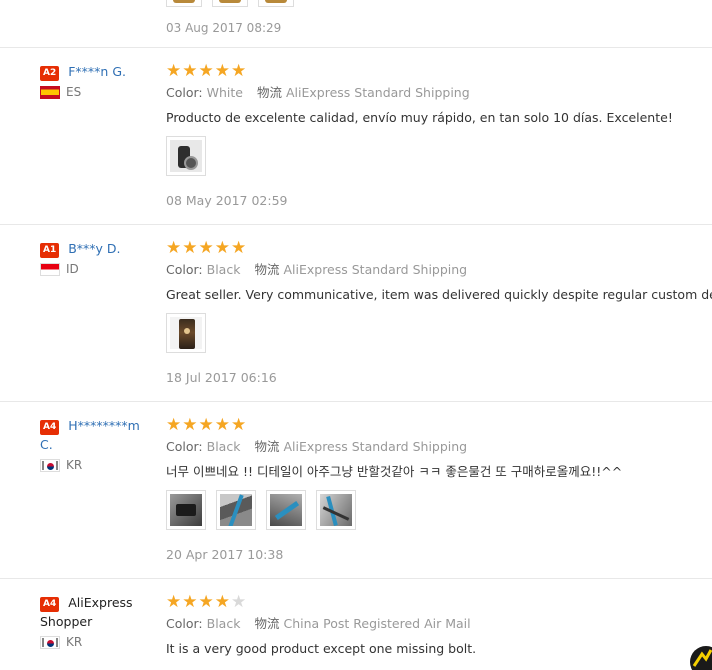  Describe the element at coordinates (96, 92) in the screenshot. I see `buyer-country: ES` at that location.